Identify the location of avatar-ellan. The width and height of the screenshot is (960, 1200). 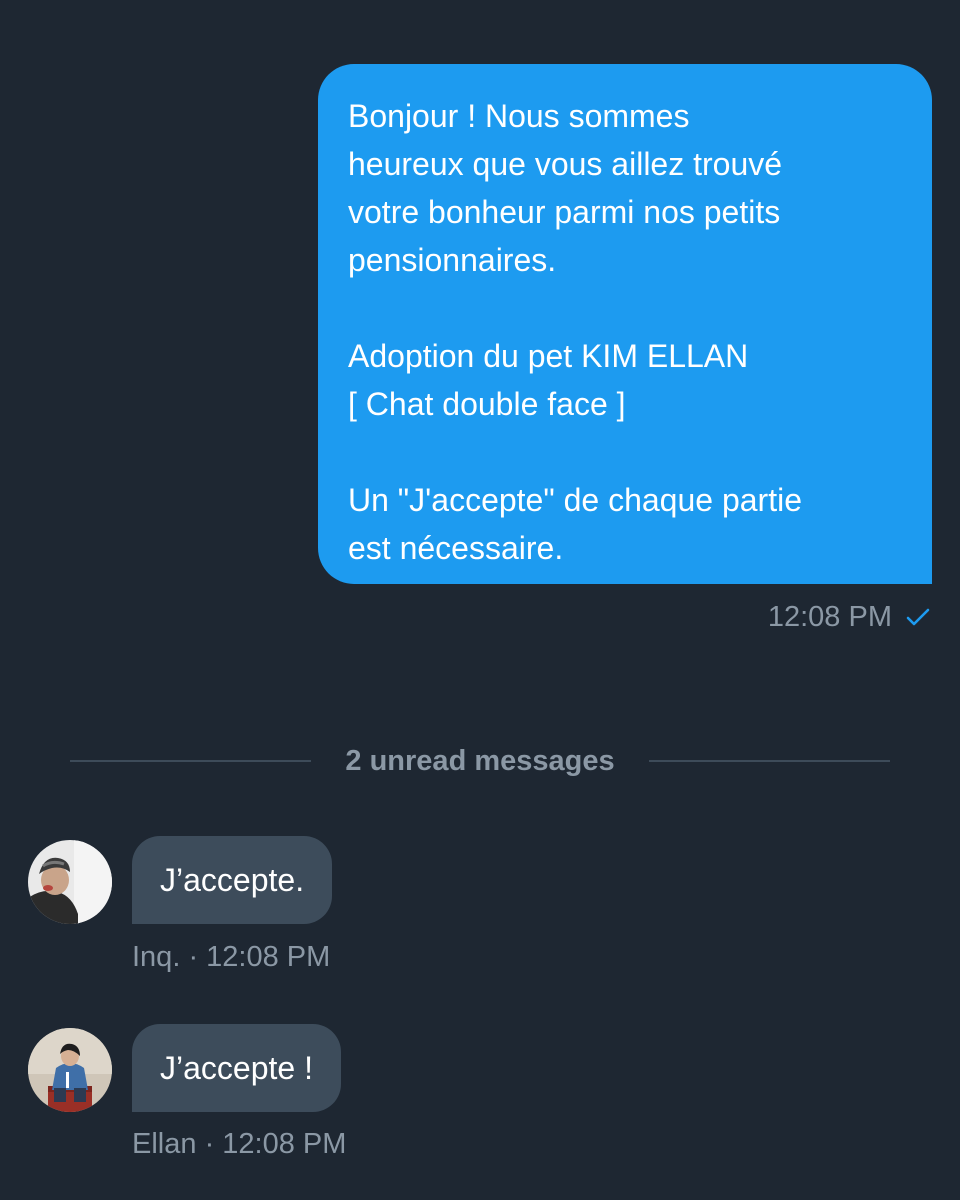
(70, 1070).